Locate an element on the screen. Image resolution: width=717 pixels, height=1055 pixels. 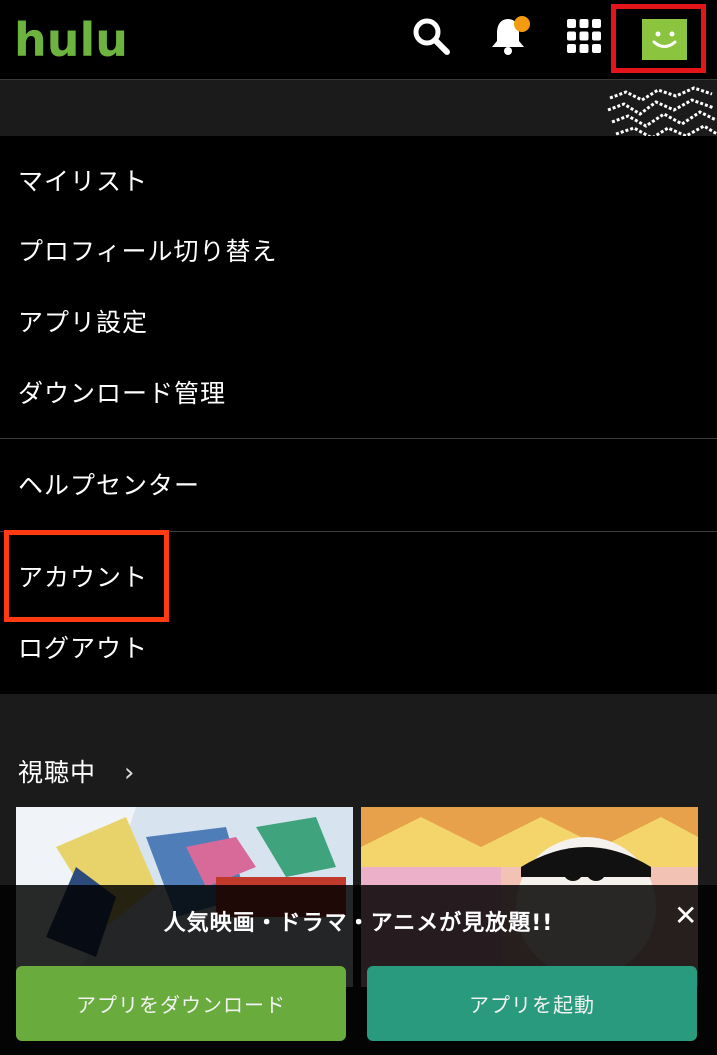
menu-item-app-settings: アプリ設定 is located at coordinates (83, 323).